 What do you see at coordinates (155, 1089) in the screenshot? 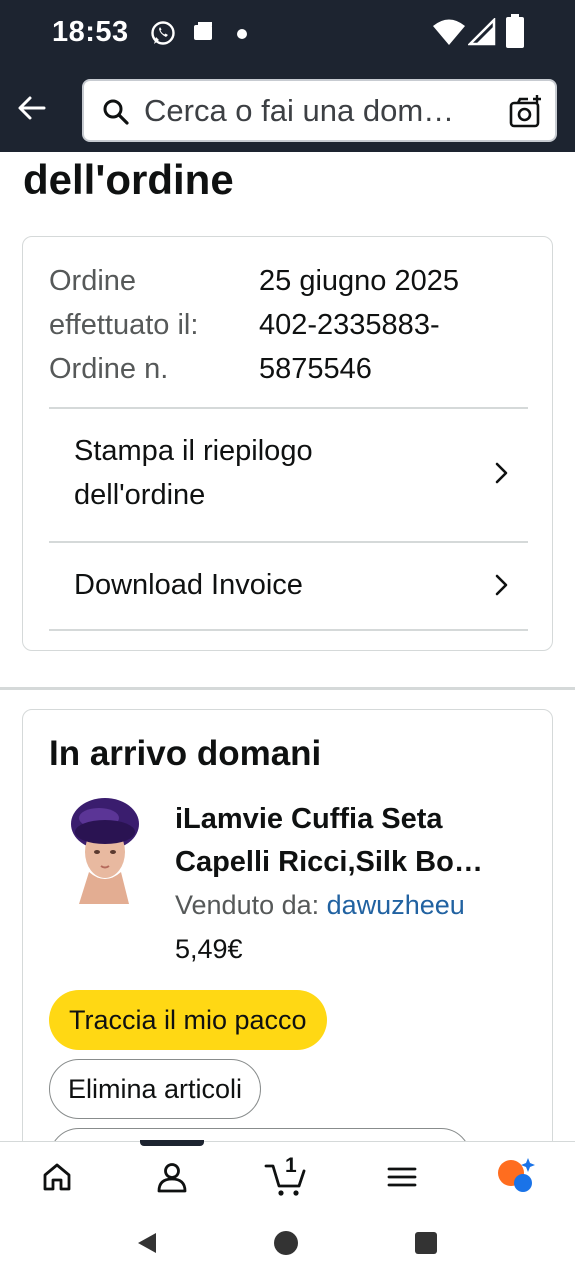
I see `delete-items-button: Elimina articoli` at bounding box center [155, 1089].